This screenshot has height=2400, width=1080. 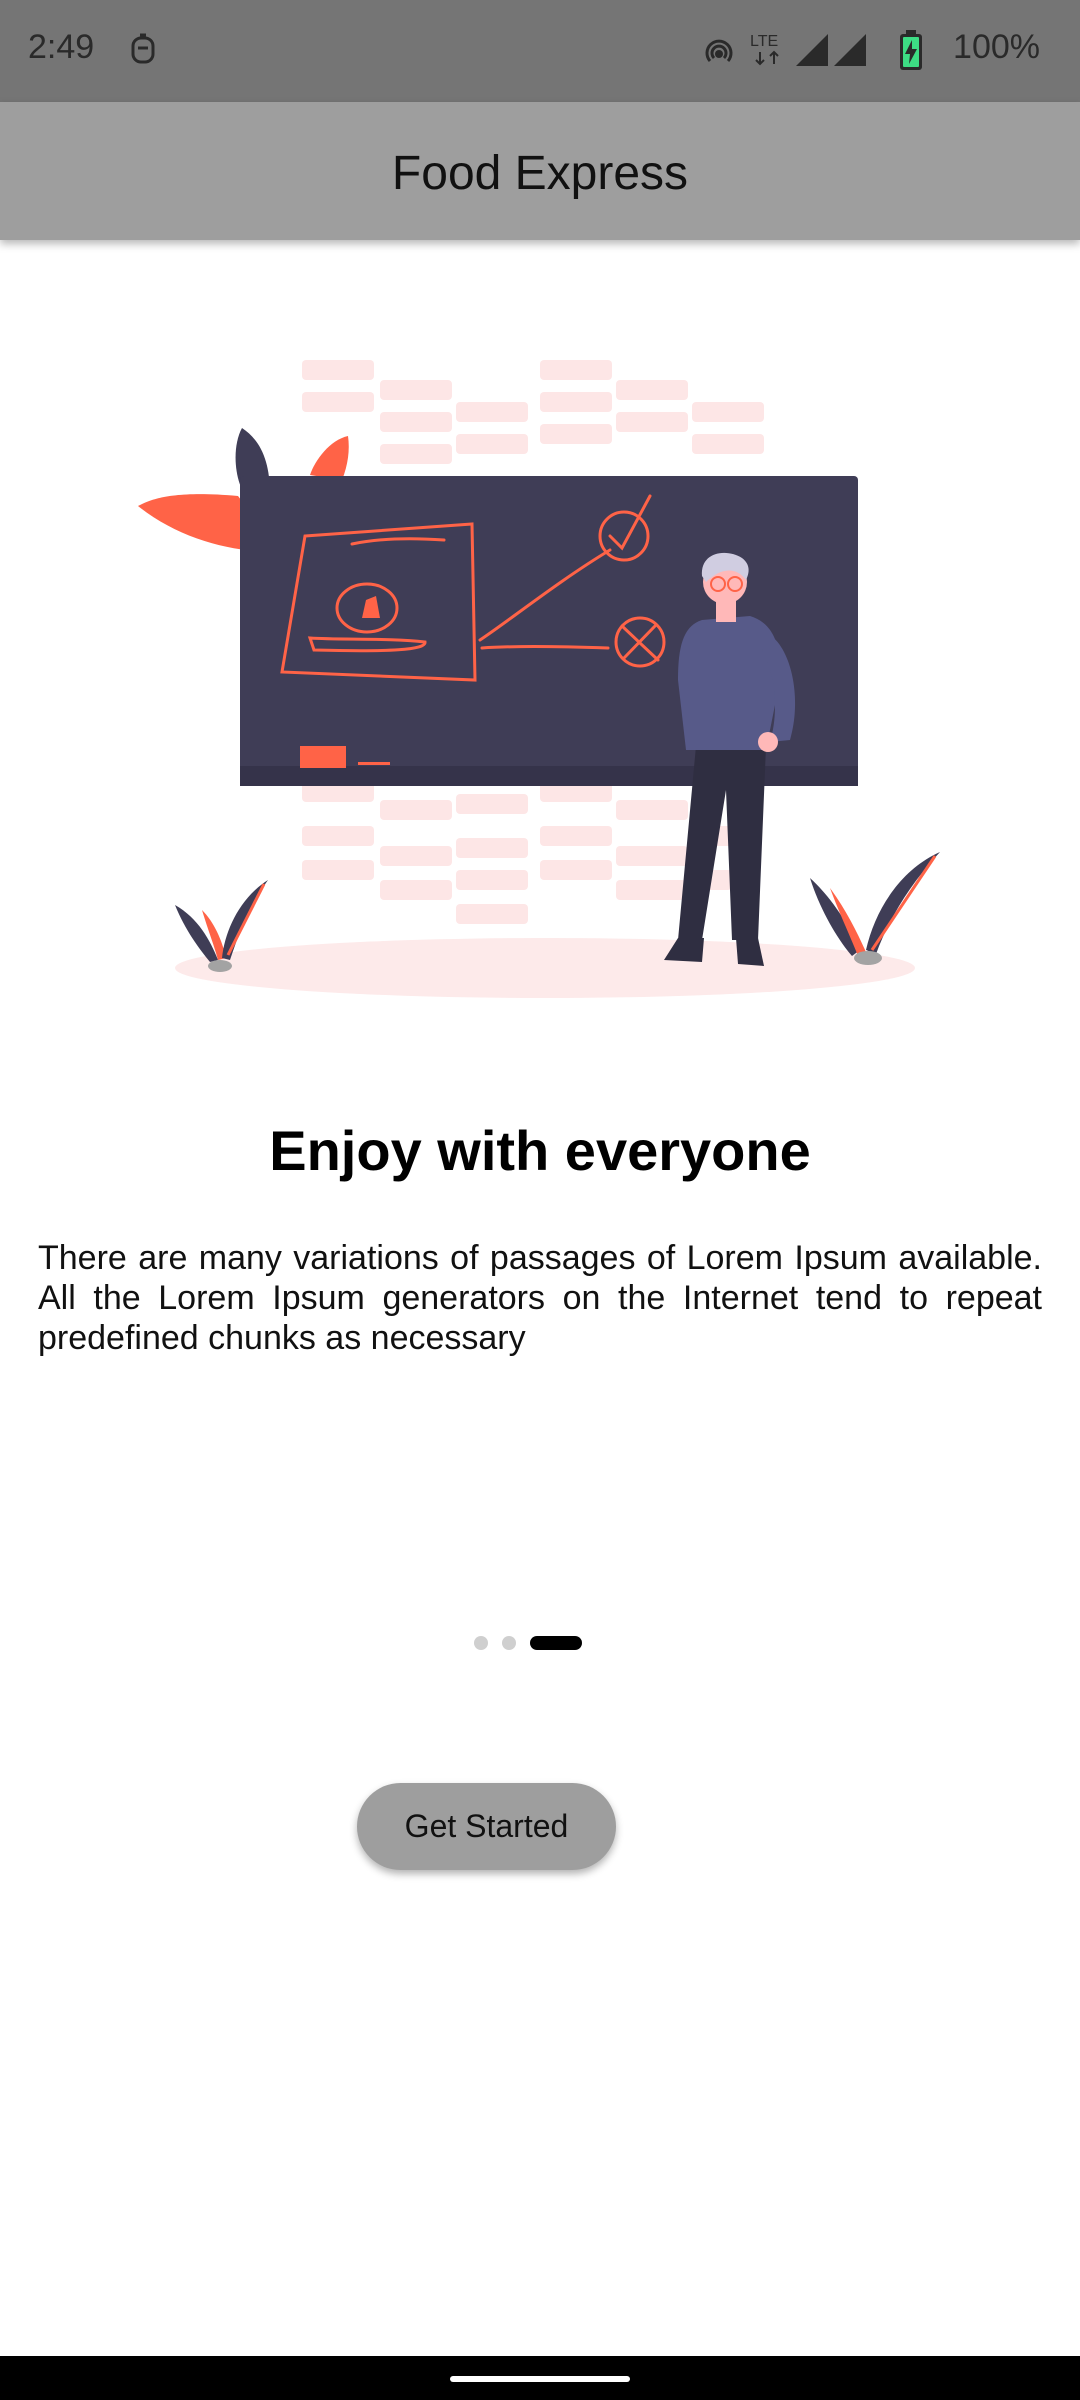 I want to click on home-gesture-handle, so click(x=540, y=2379).